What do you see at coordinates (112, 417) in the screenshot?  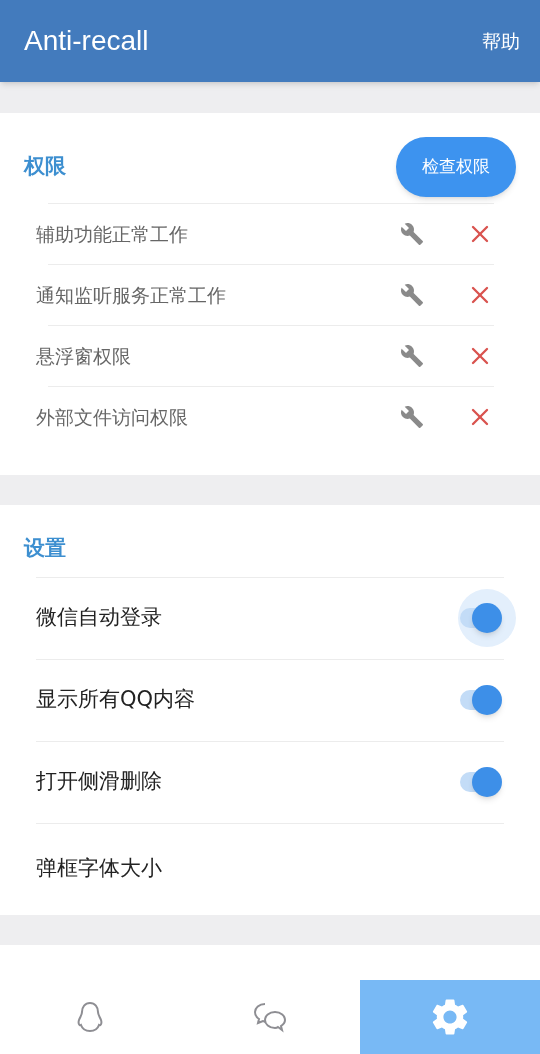 I see `permission-label: 外部文件访问权限` at bounding box center [112, 417].